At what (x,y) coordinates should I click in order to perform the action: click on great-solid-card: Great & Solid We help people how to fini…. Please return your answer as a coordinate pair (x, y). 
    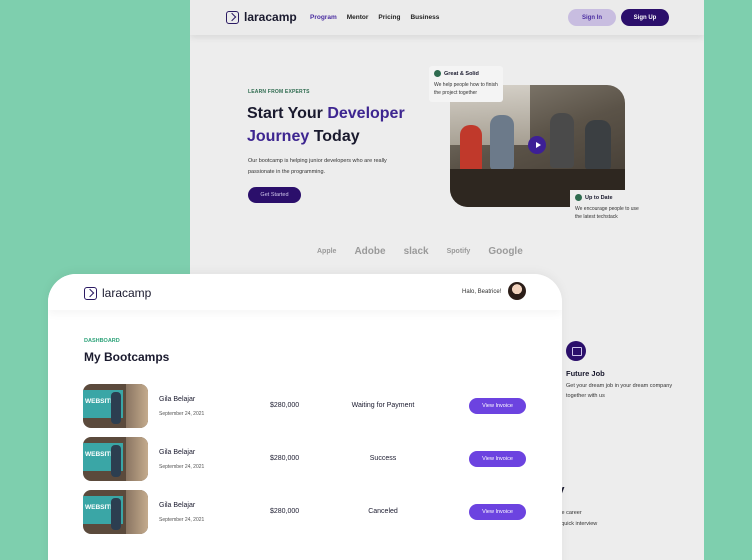
    Looking at the image, I should click on (466, 84).